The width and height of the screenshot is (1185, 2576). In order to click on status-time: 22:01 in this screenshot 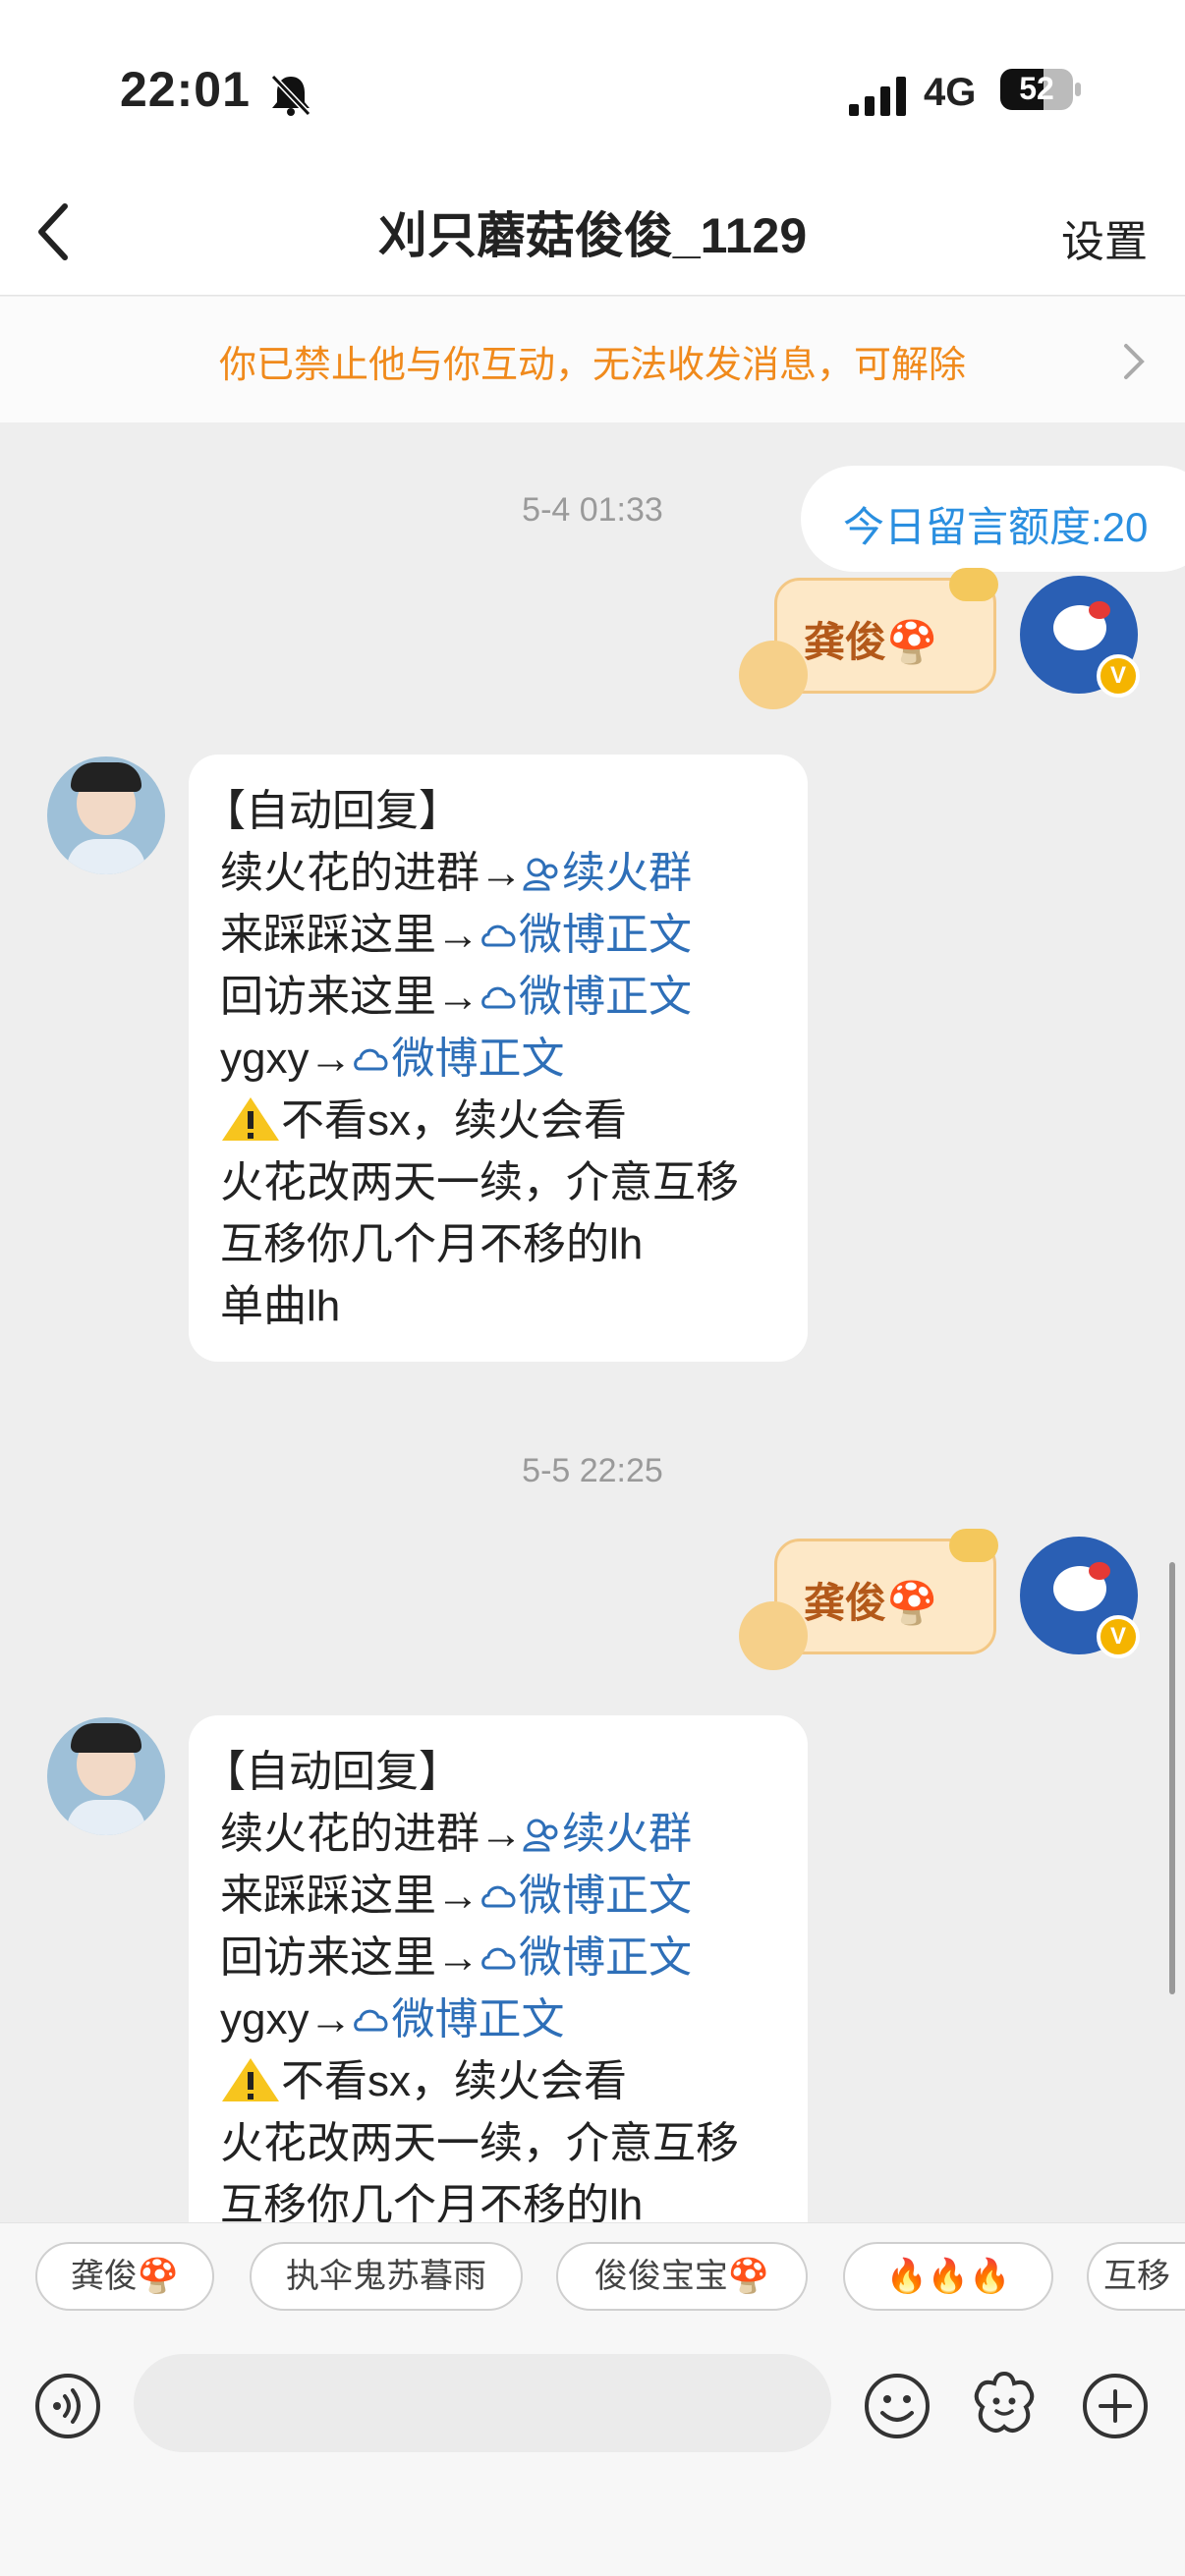, I will do `click(185, 89)`.